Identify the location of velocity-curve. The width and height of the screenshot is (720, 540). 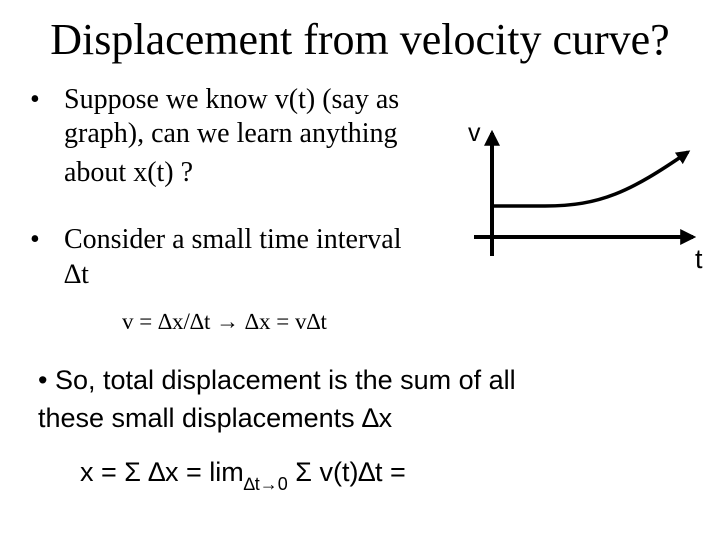
(592, 179).